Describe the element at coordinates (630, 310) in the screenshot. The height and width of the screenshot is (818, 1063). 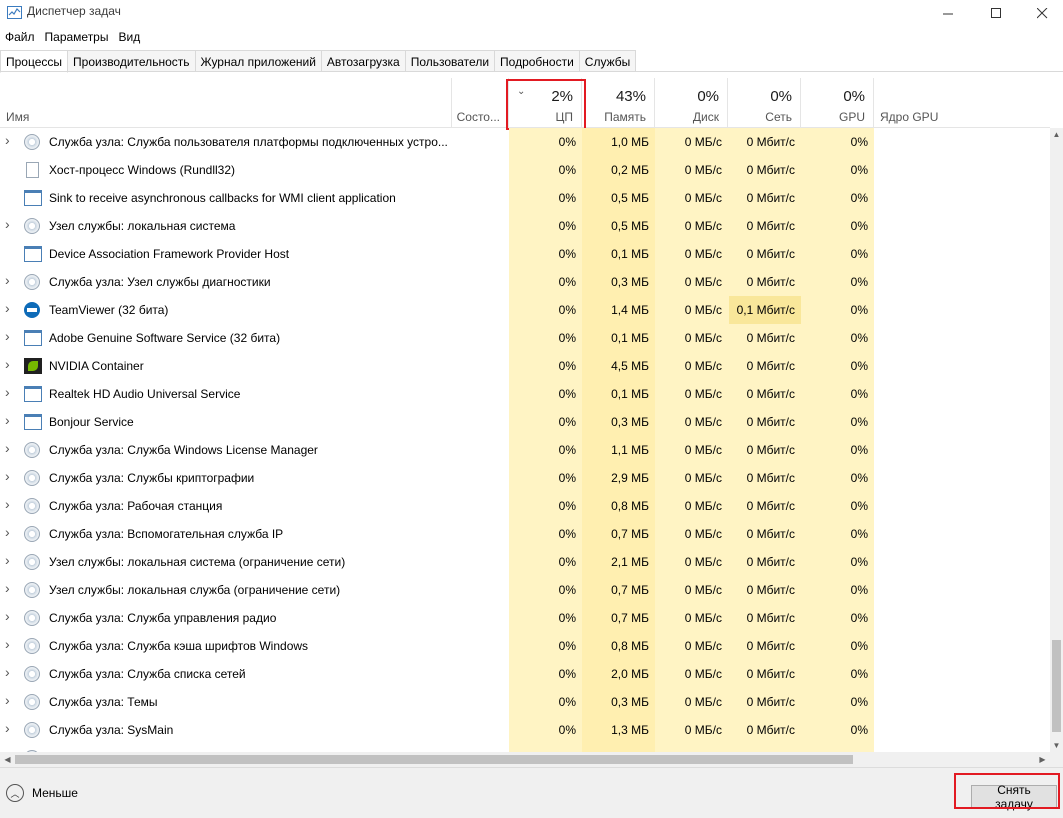
I see `memory-value: 1,4 МБ` at that location.